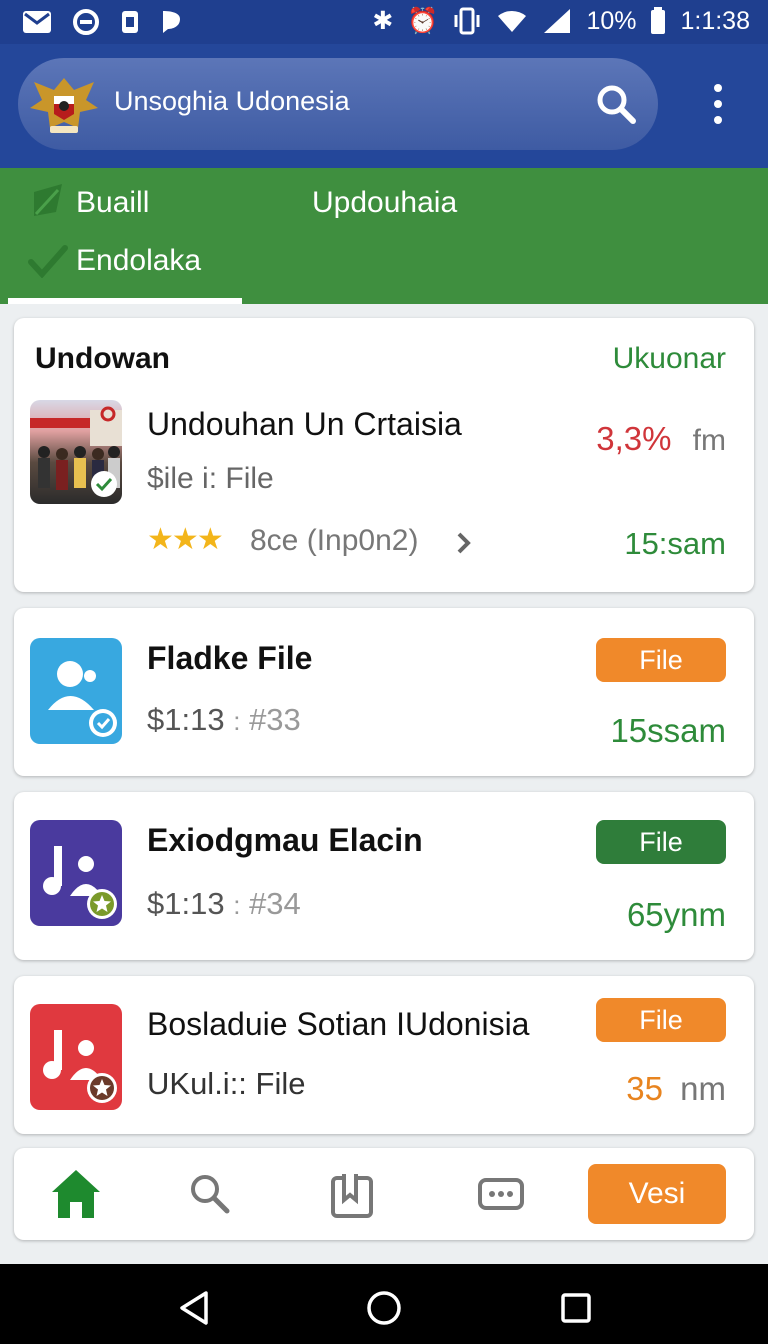 Image resolution: width=768 pixels, height=1344 pixels. I want to click on leaf-icon, so click(48, 200).